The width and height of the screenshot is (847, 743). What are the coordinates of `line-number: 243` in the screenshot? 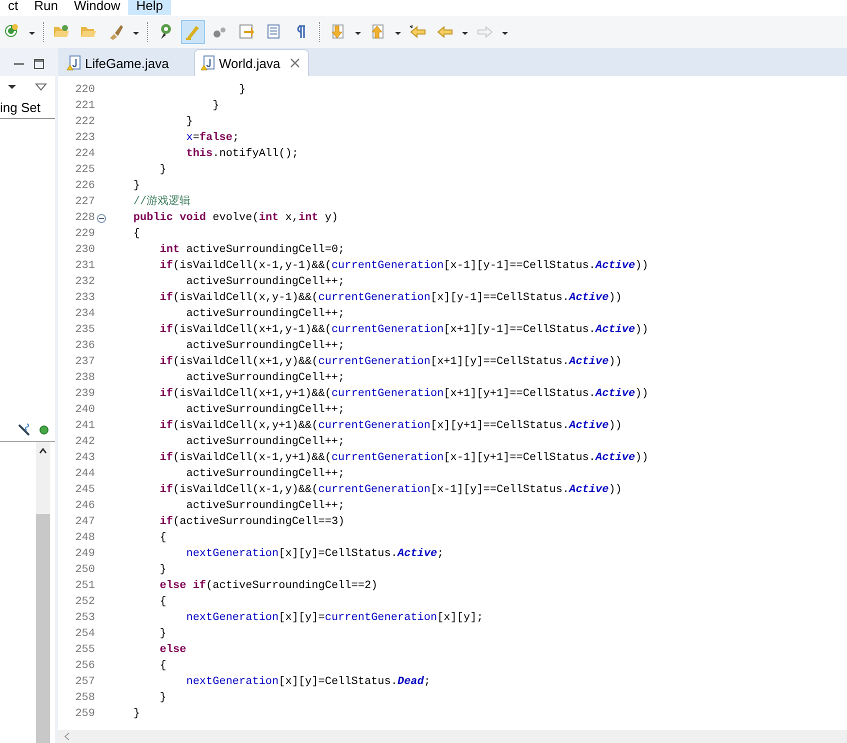 It's located at (84, 458).